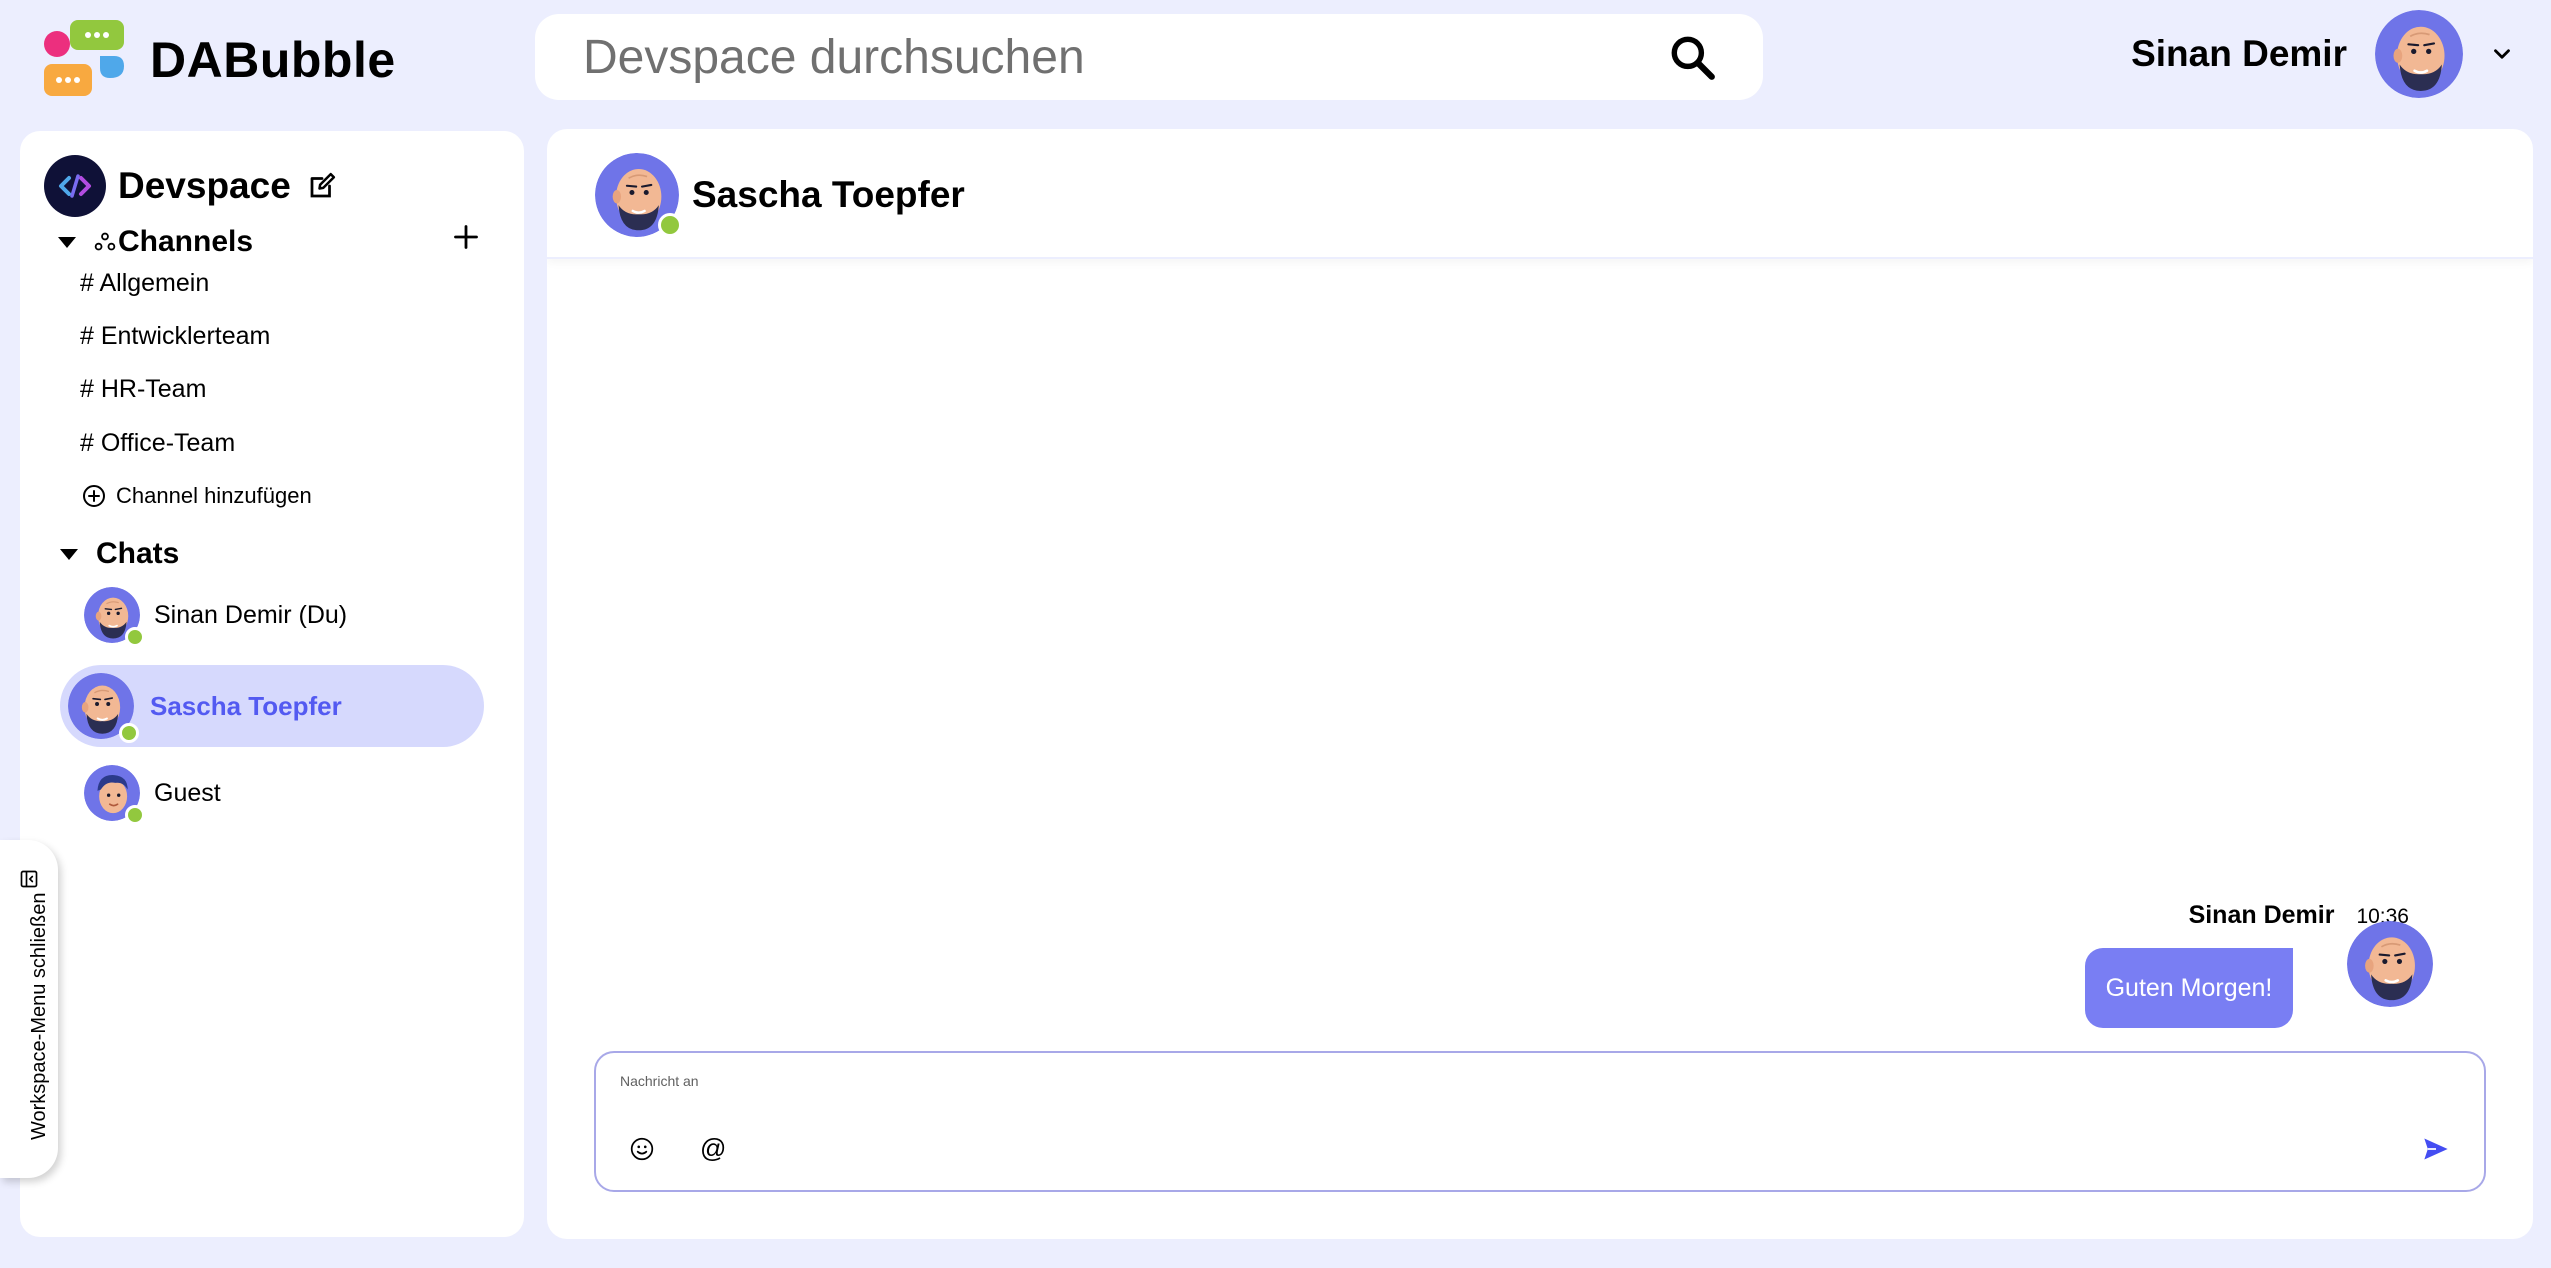 The image size is (2551, 1268). I want to click on plus-icon, so click(466, 237).